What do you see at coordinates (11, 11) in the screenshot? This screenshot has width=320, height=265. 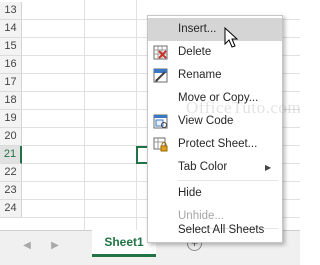 I see `row-header-13: 13` at bounding box center [11, 11].